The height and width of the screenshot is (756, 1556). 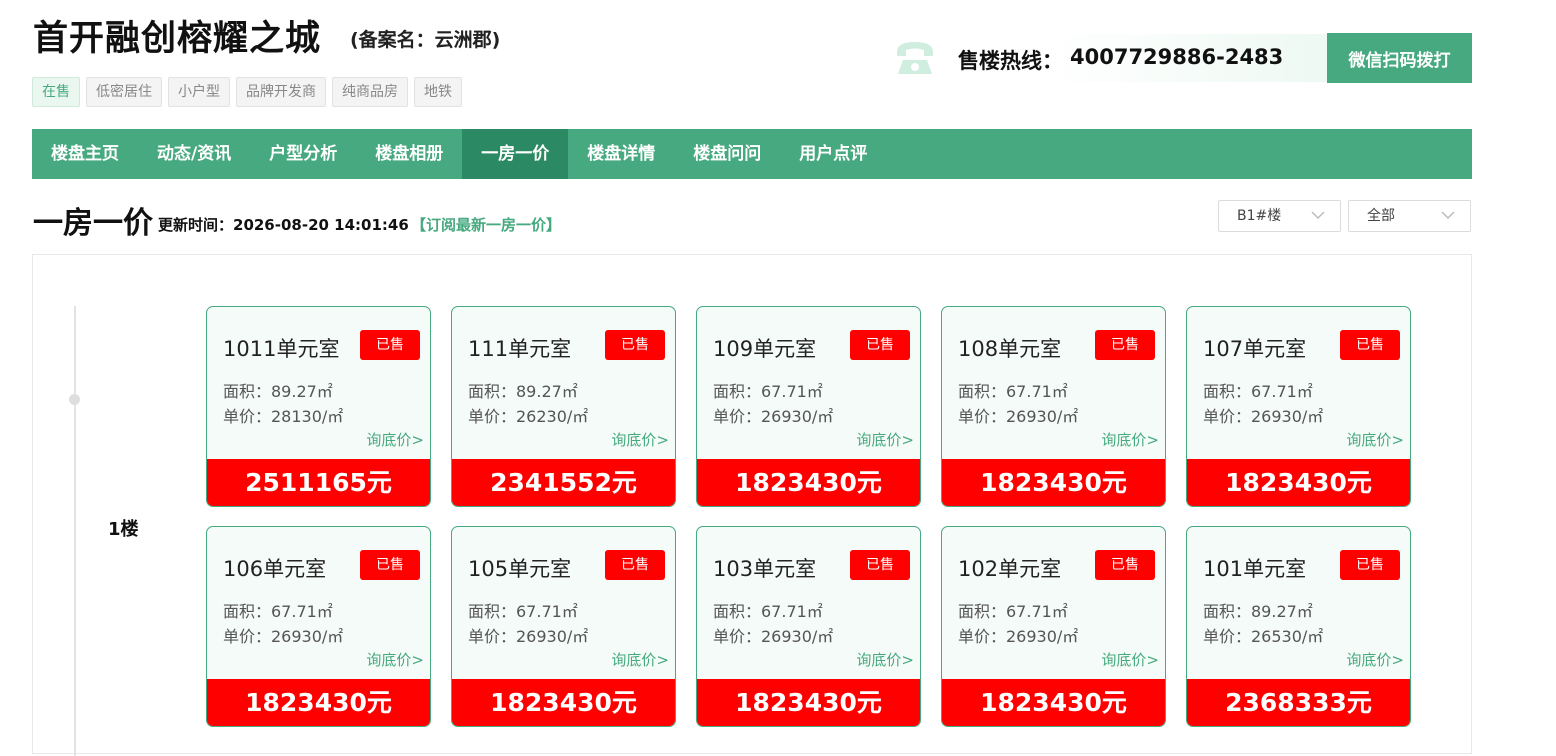 I want to click on unit-name: 111单元室, so click(x=520, y=349).